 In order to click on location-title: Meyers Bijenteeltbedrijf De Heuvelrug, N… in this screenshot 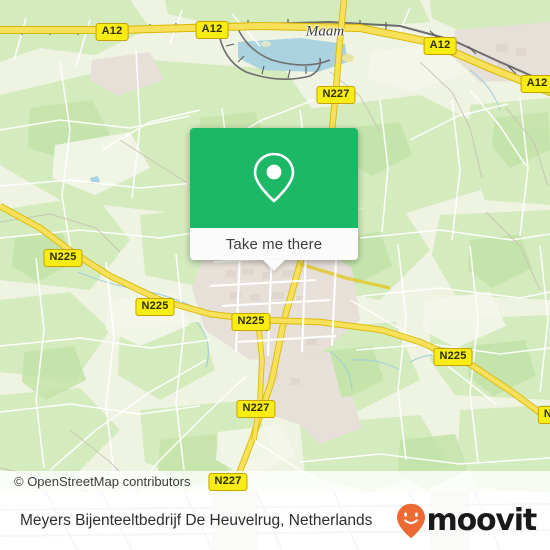, I will do `click(196, 520)`.